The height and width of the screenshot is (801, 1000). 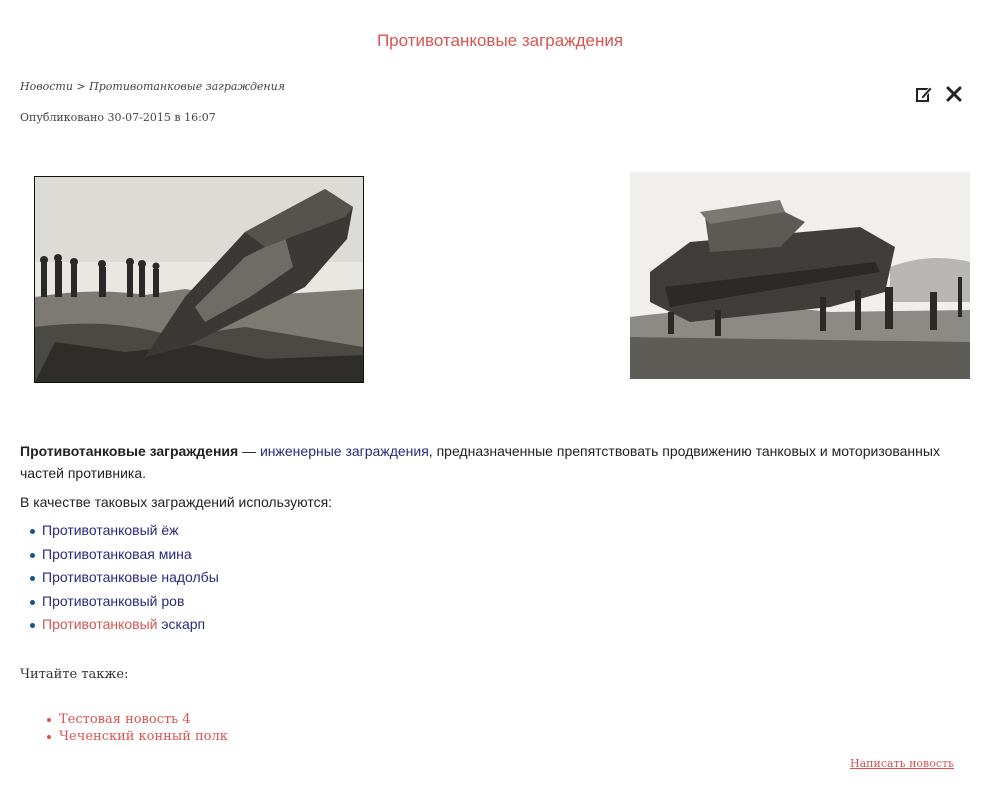 What do you see at coordinates (143, 736) in the screenshot?
I see `related-news-link: Чеченский конный полк` at bounding box center [143, 736].